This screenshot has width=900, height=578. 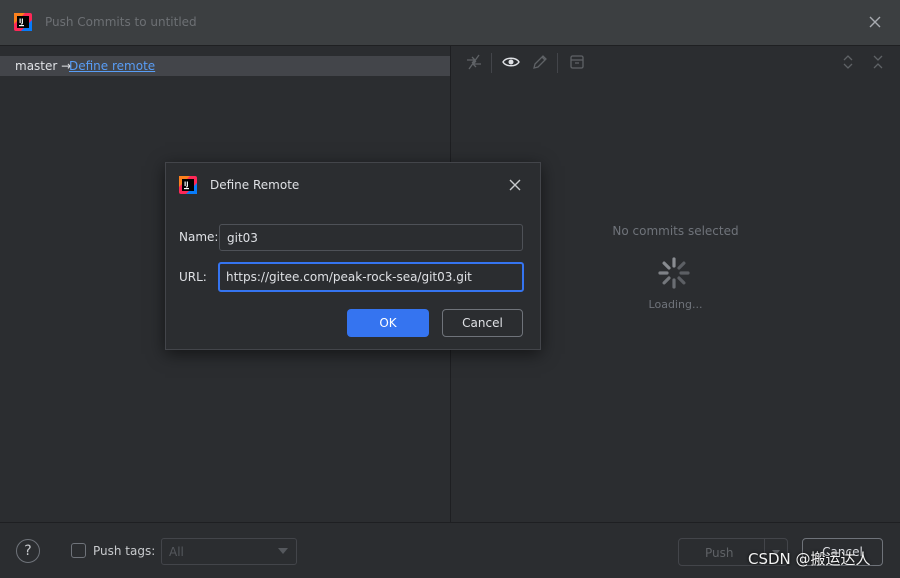 I want to click on push-button-label: Push, so click(x=719, y=553).